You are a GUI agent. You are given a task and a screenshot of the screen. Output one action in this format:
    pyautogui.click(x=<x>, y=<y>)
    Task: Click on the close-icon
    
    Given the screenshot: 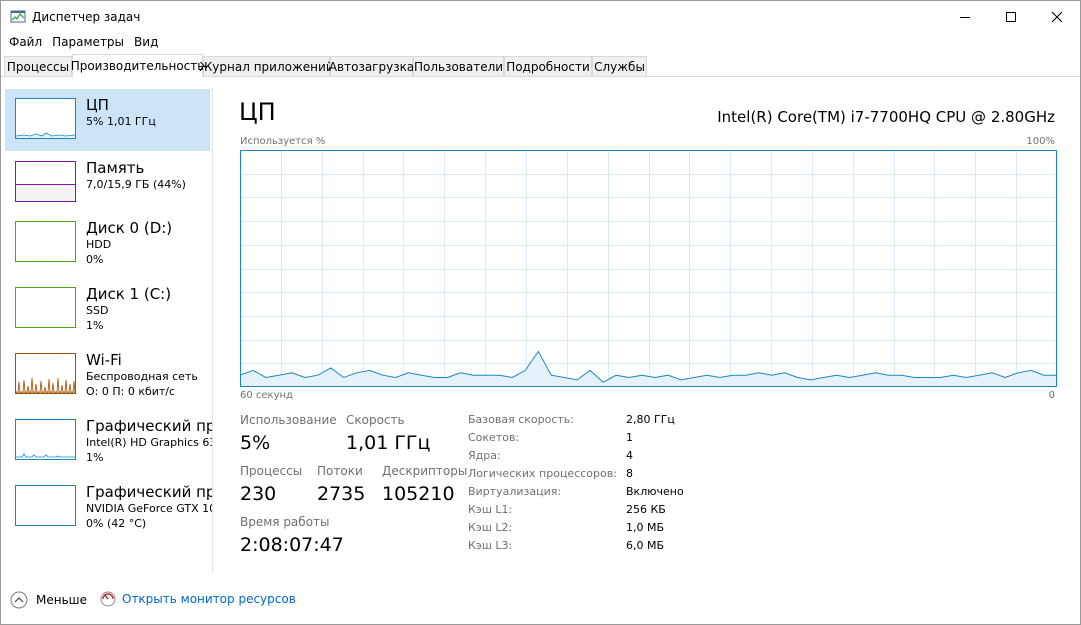 What is the action you would take?
    pyautogui.click(x=1057, y=16)
    